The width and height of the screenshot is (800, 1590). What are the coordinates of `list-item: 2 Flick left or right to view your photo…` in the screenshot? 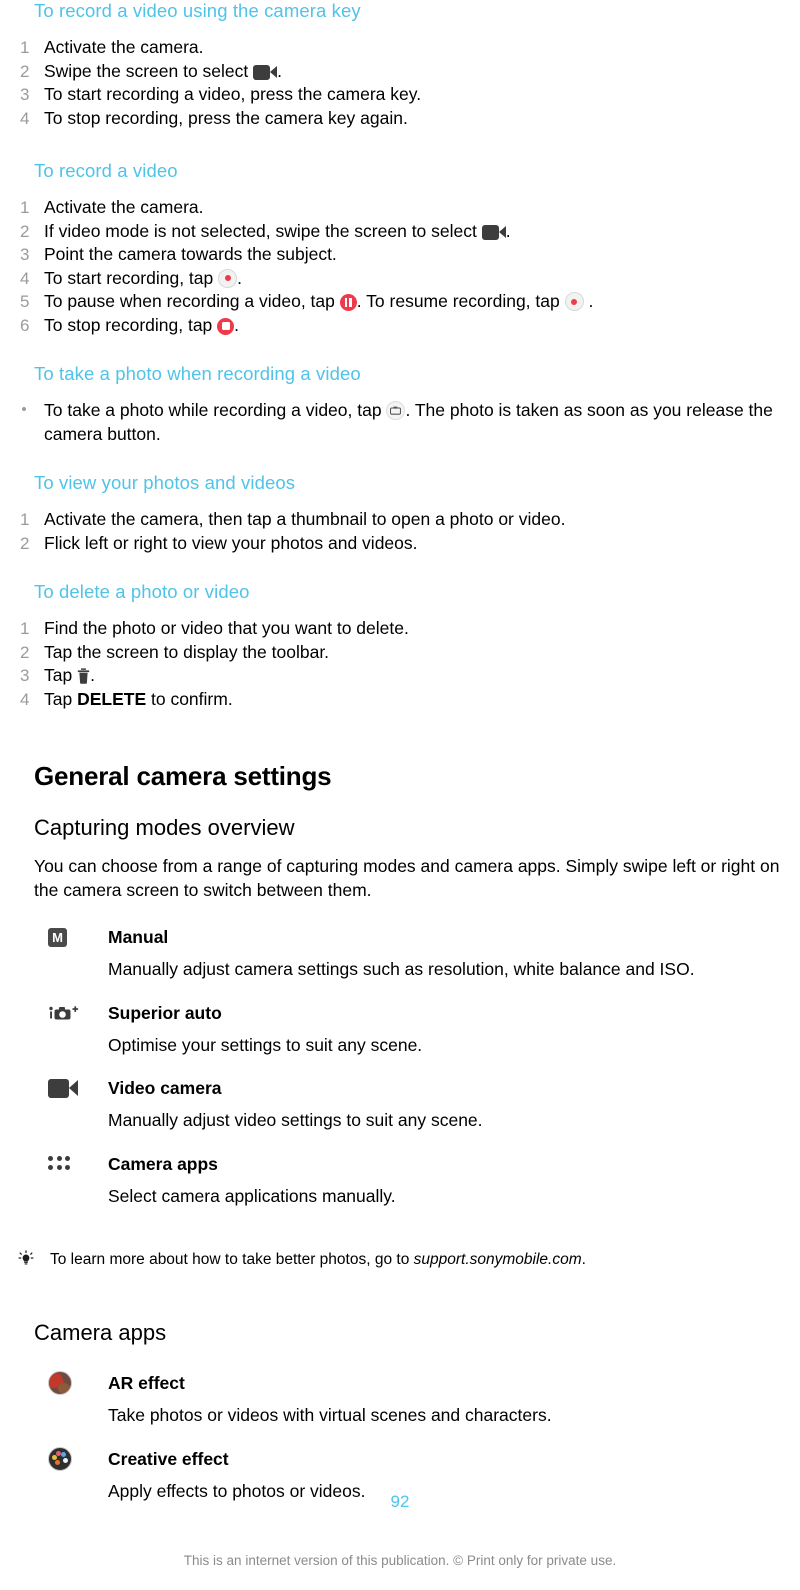 It's located at (400, 544).